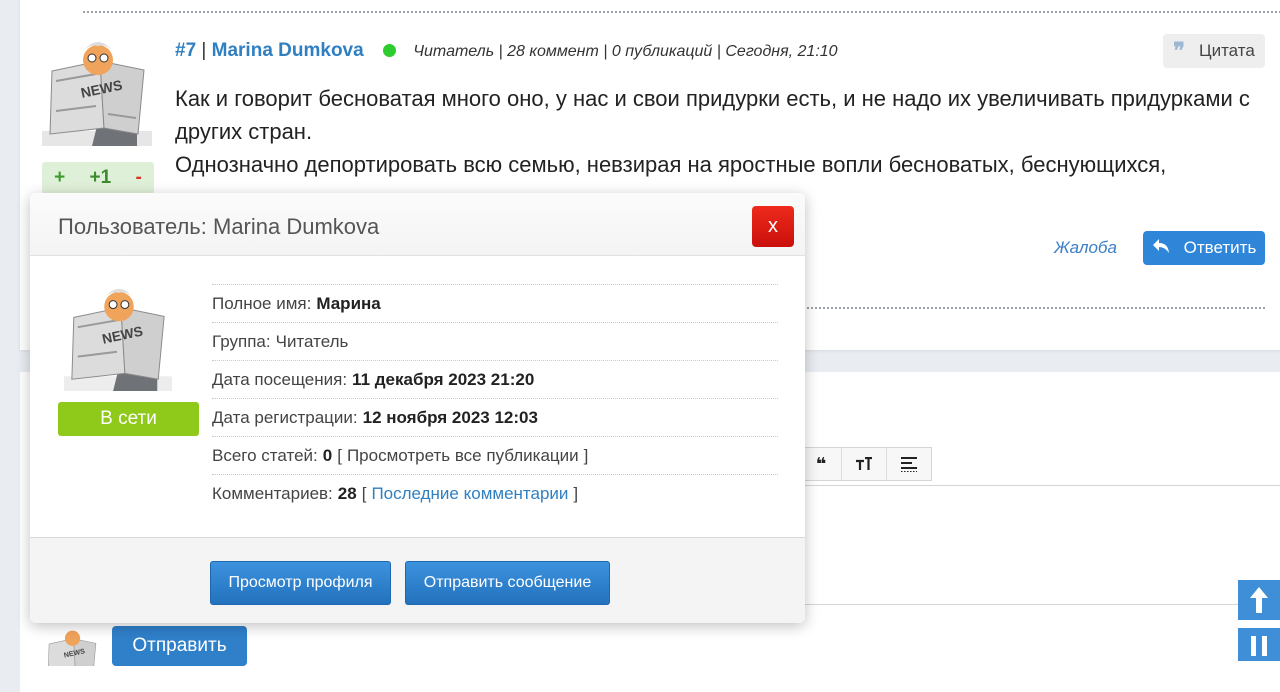 The height and width of the screenshot is (692, 1280). Describe the element at coordinates (348, 303) in the screenshot. I see `full-name-value: Марина` at that location.